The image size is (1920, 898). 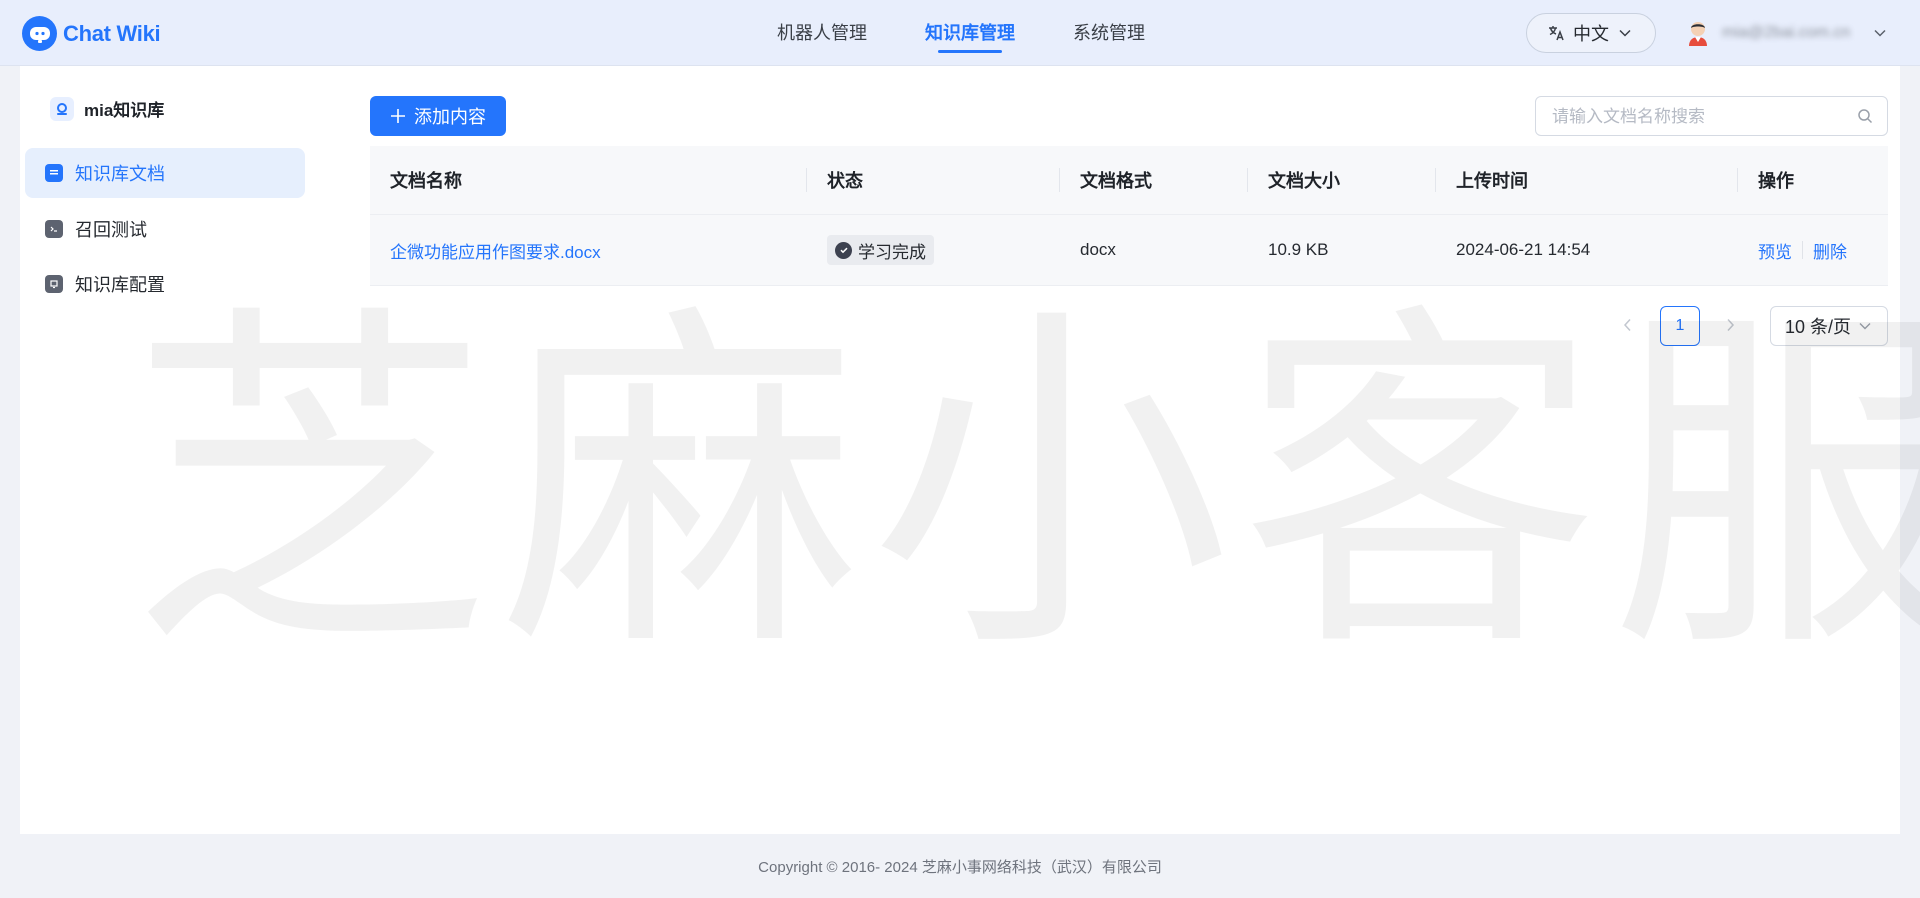 What do you see at coordinates (120, 174) in the screenshot?
I see `sidebar-item-label: 知识库文档` at bounding box center [120, 174].